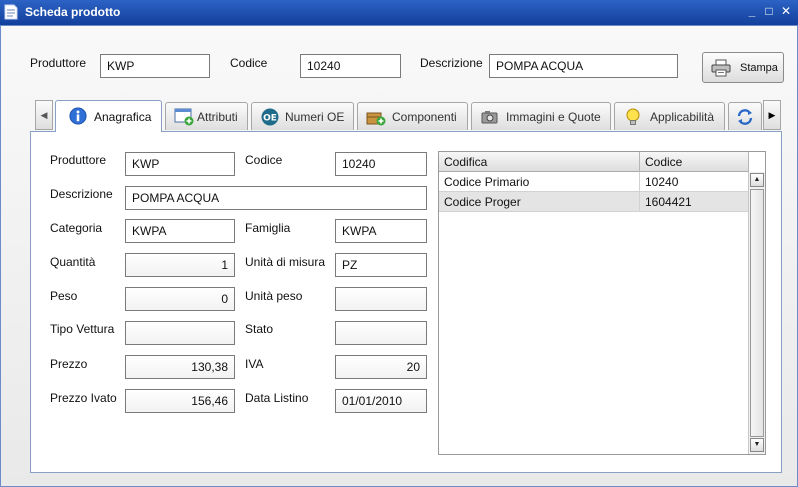  I want to click on descrizione-label: Descrizione, so click(81, 194).